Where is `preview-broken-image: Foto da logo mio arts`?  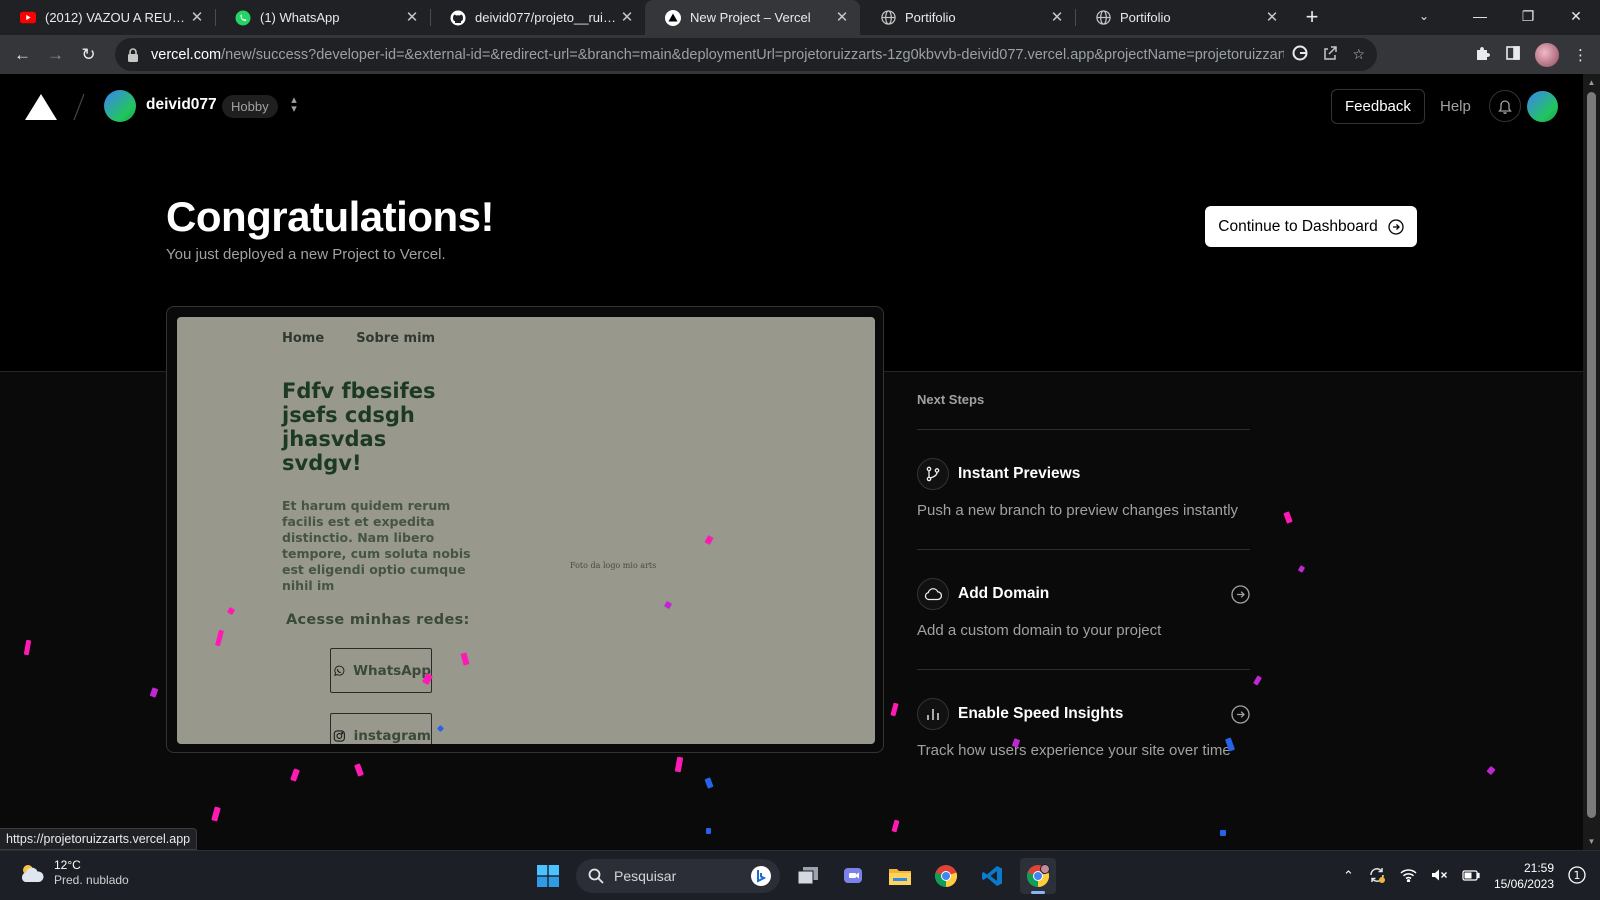 preview-broken-image: Foto da logo mio arts is located at coordinates (613, 565).